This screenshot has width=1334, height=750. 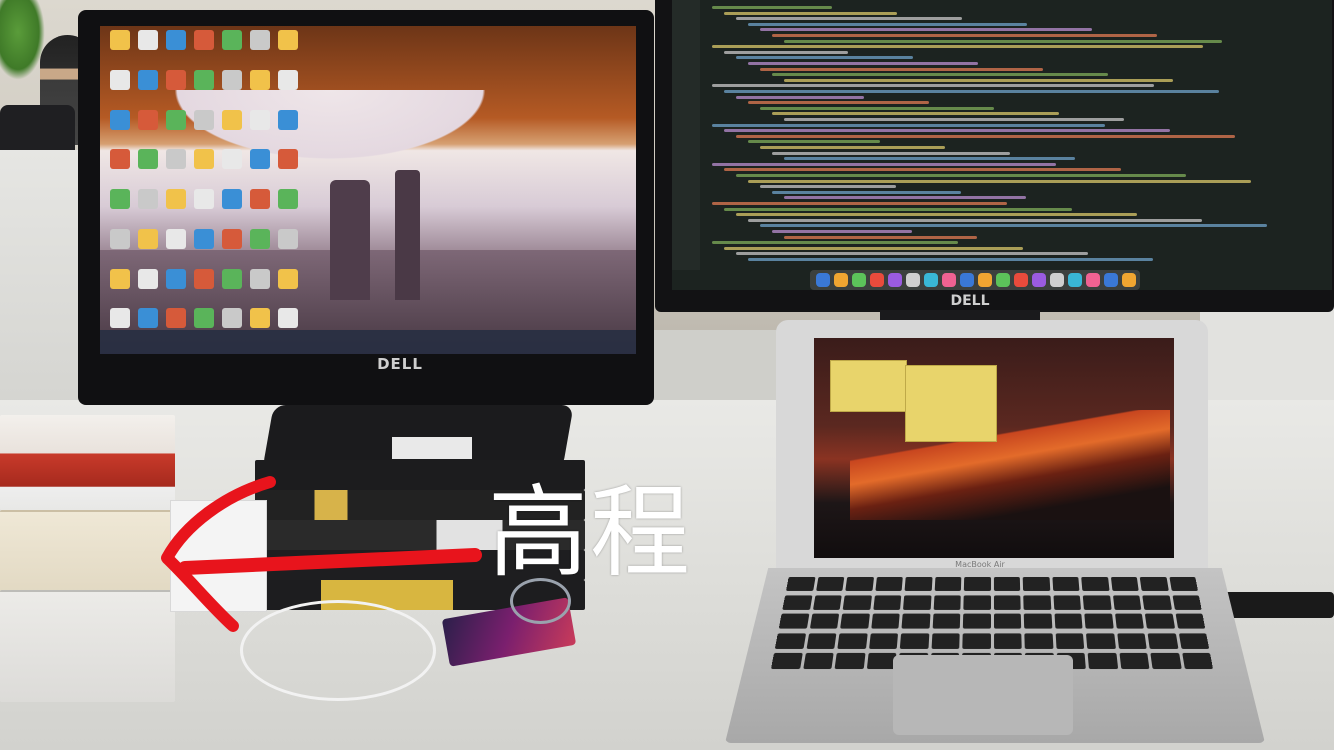 I want to click on windows-taskbar, so click(x=368, y=342).